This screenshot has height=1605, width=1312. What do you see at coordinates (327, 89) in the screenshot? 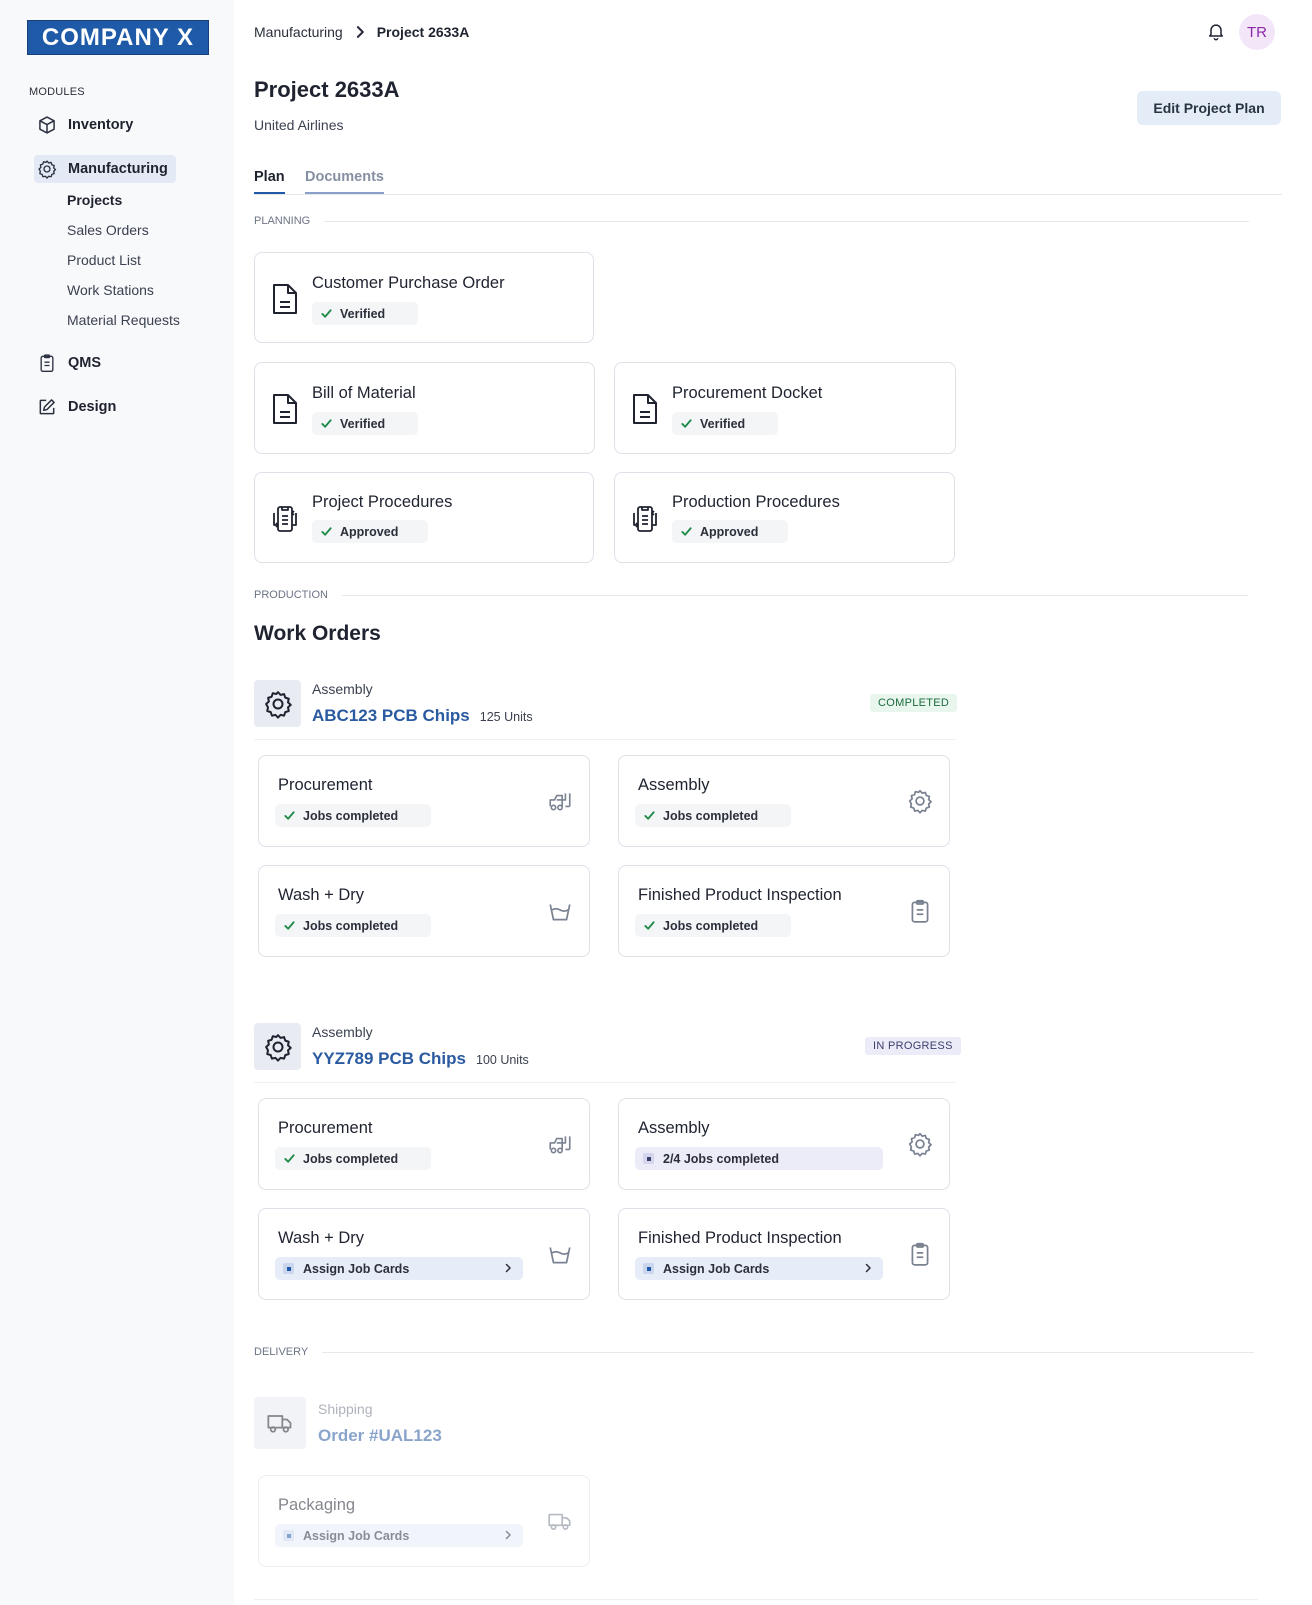
I see `page-title: Project 2633A` at bounding box center [327, 89].